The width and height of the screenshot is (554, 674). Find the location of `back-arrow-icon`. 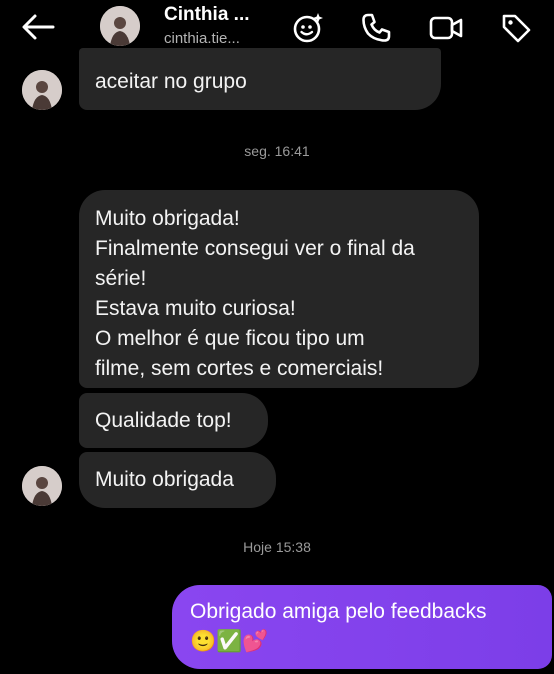

back-arrow-icon is located at coordinates (38, 27).